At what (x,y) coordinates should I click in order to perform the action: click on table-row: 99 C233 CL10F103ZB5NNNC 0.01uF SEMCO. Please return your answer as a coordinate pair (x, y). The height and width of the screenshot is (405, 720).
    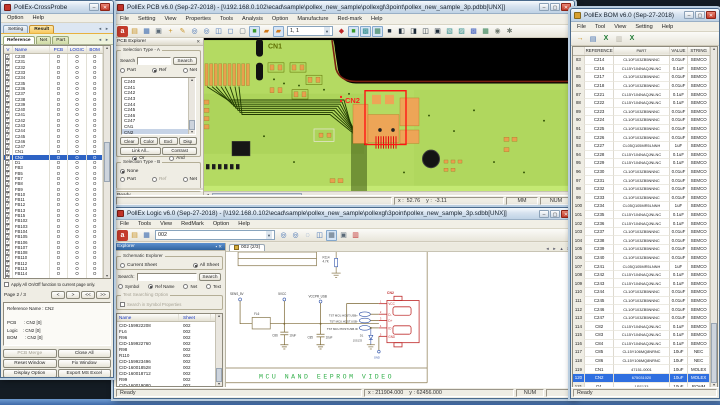
    Looking at the image, I should click on (641, 198).